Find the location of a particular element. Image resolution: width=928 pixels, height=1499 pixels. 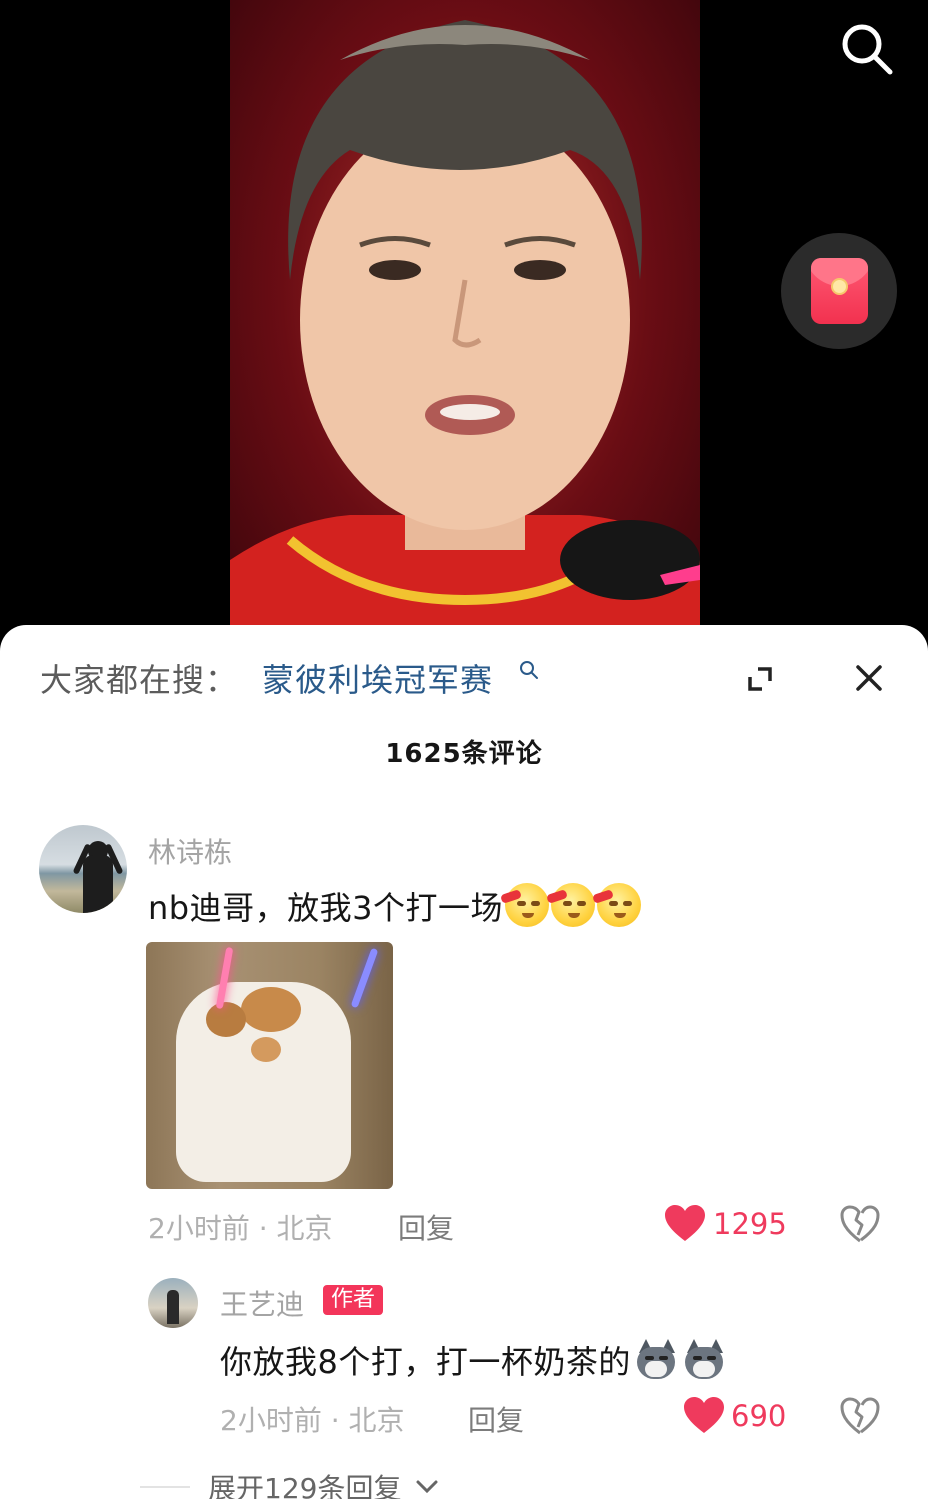

comment-time-location: 2小时前 · 北京 is located at coordinates (240, 1228).